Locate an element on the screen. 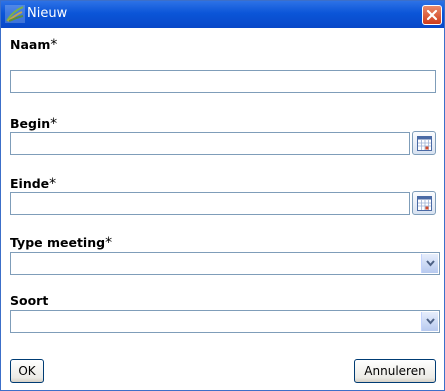  begin-calendar-button is located at coordinates (424, 143).